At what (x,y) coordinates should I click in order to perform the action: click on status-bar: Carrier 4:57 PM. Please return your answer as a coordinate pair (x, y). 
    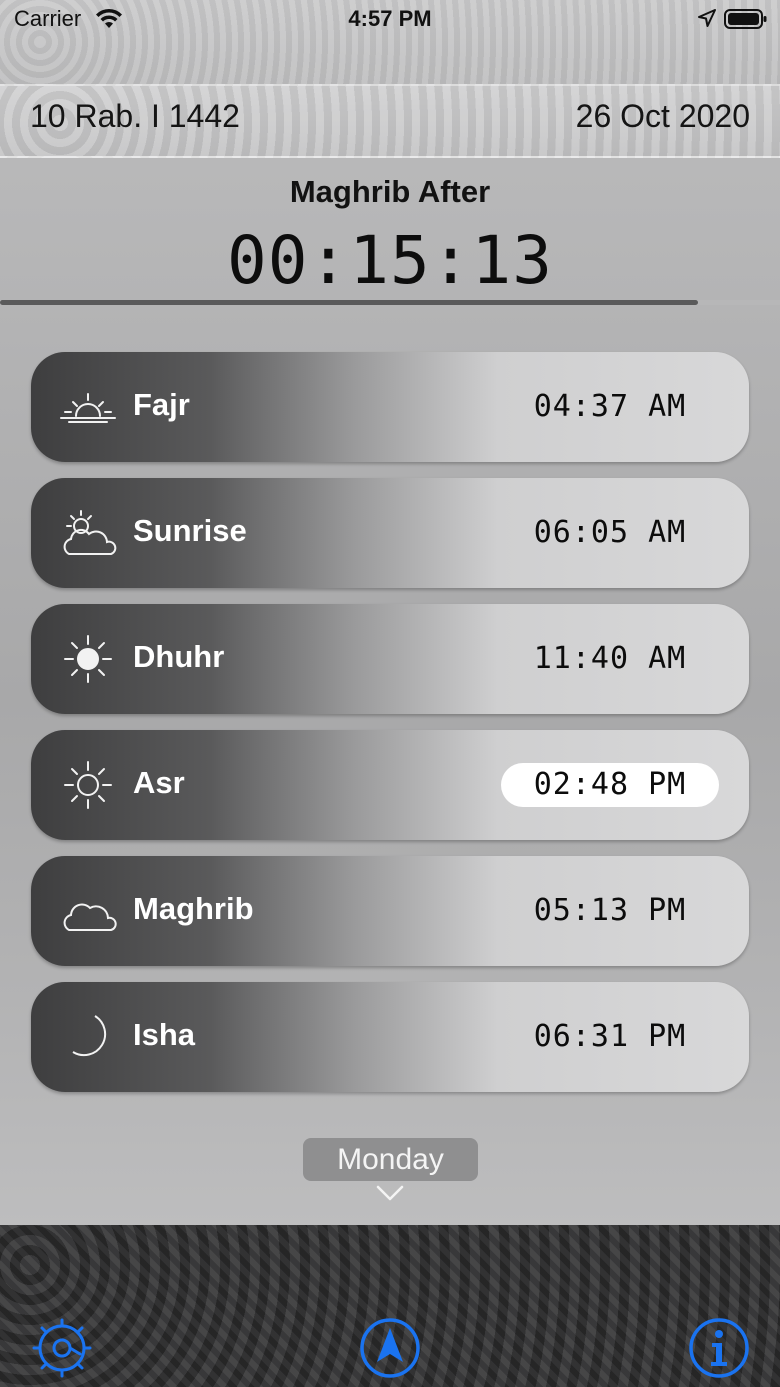
    Looking at the image, I should click on (390, 42).